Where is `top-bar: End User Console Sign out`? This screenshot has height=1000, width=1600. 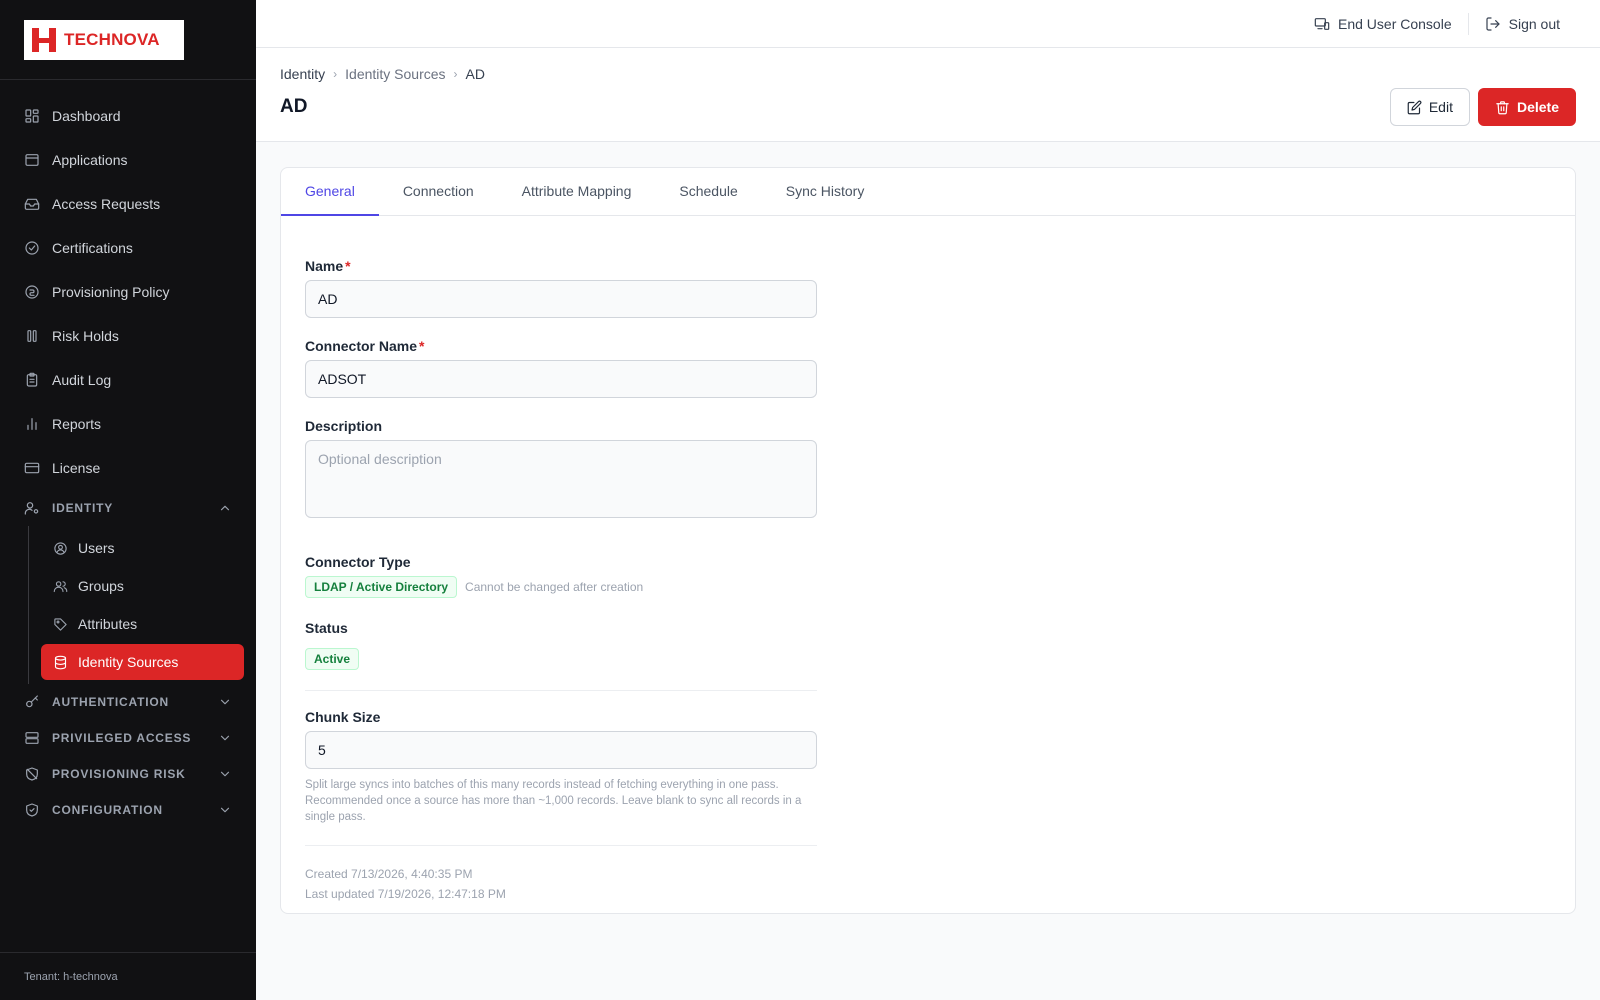
top-bar: End User Console Sign out is located at coordinates (928, 24).